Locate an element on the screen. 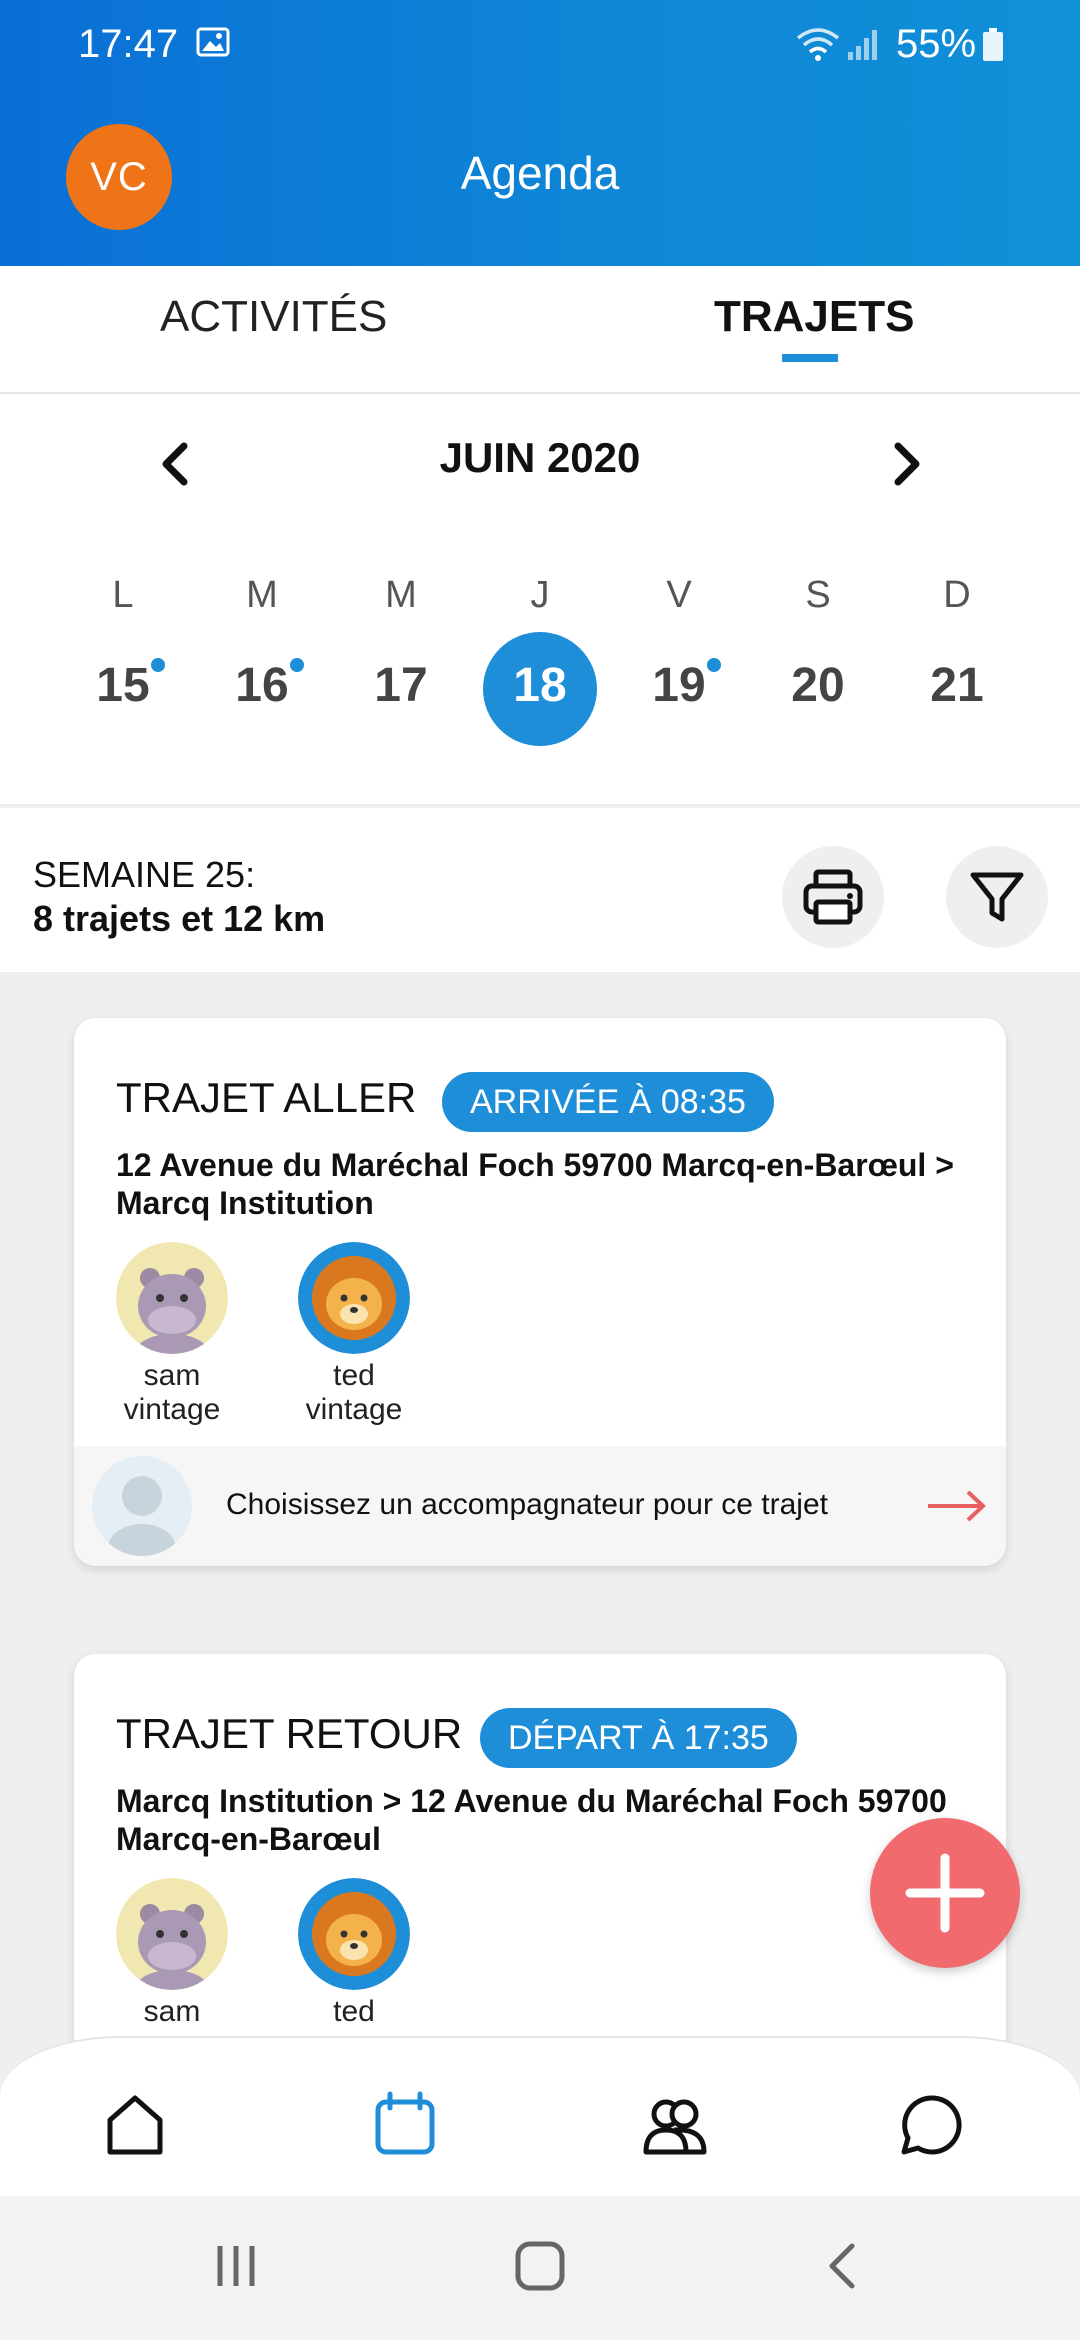 Image resolution: width=1080 pixels, height=2340 pixels. status-time: 17:47 is located at coordinates (128, 44).